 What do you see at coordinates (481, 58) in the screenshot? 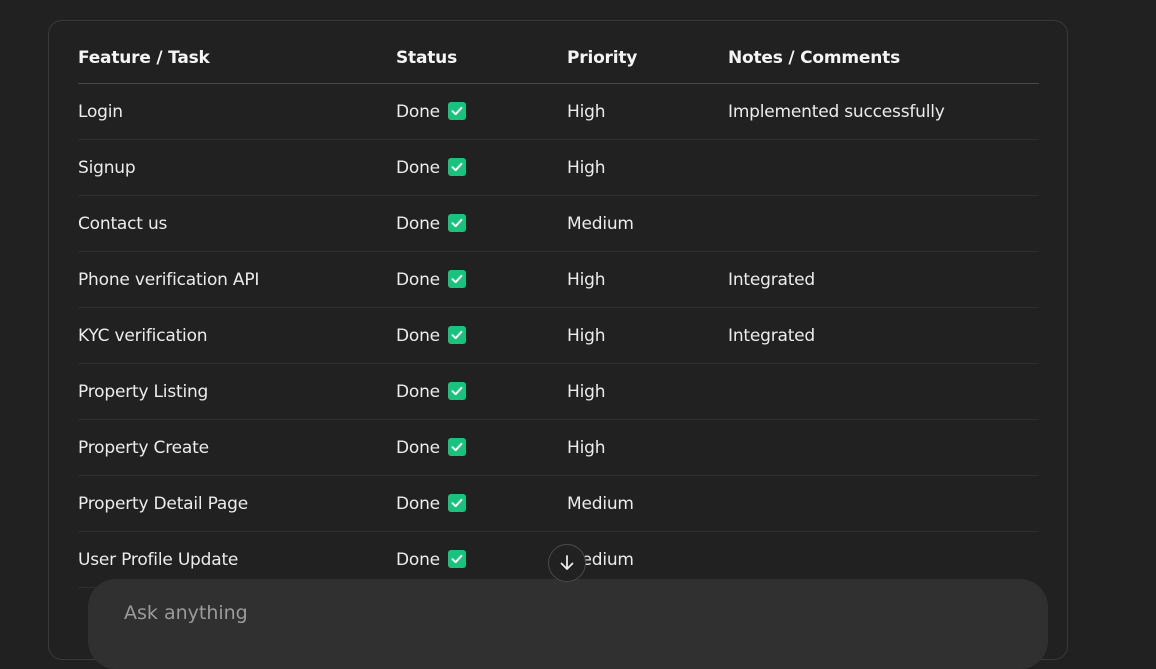
I see `header-status: Status` at bounding box center [481, 58].